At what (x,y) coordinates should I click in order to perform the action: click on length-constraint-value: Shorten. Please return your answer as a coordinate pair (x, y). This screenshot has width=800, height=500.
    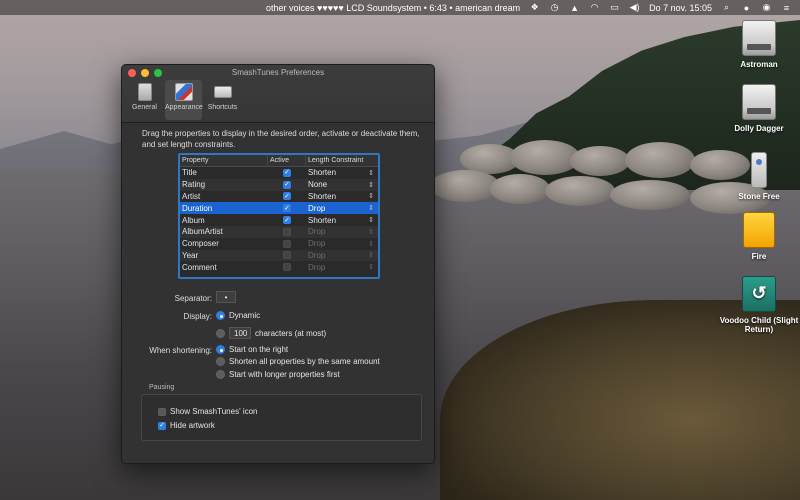
    Looking at the image, I should click on (322, 220).